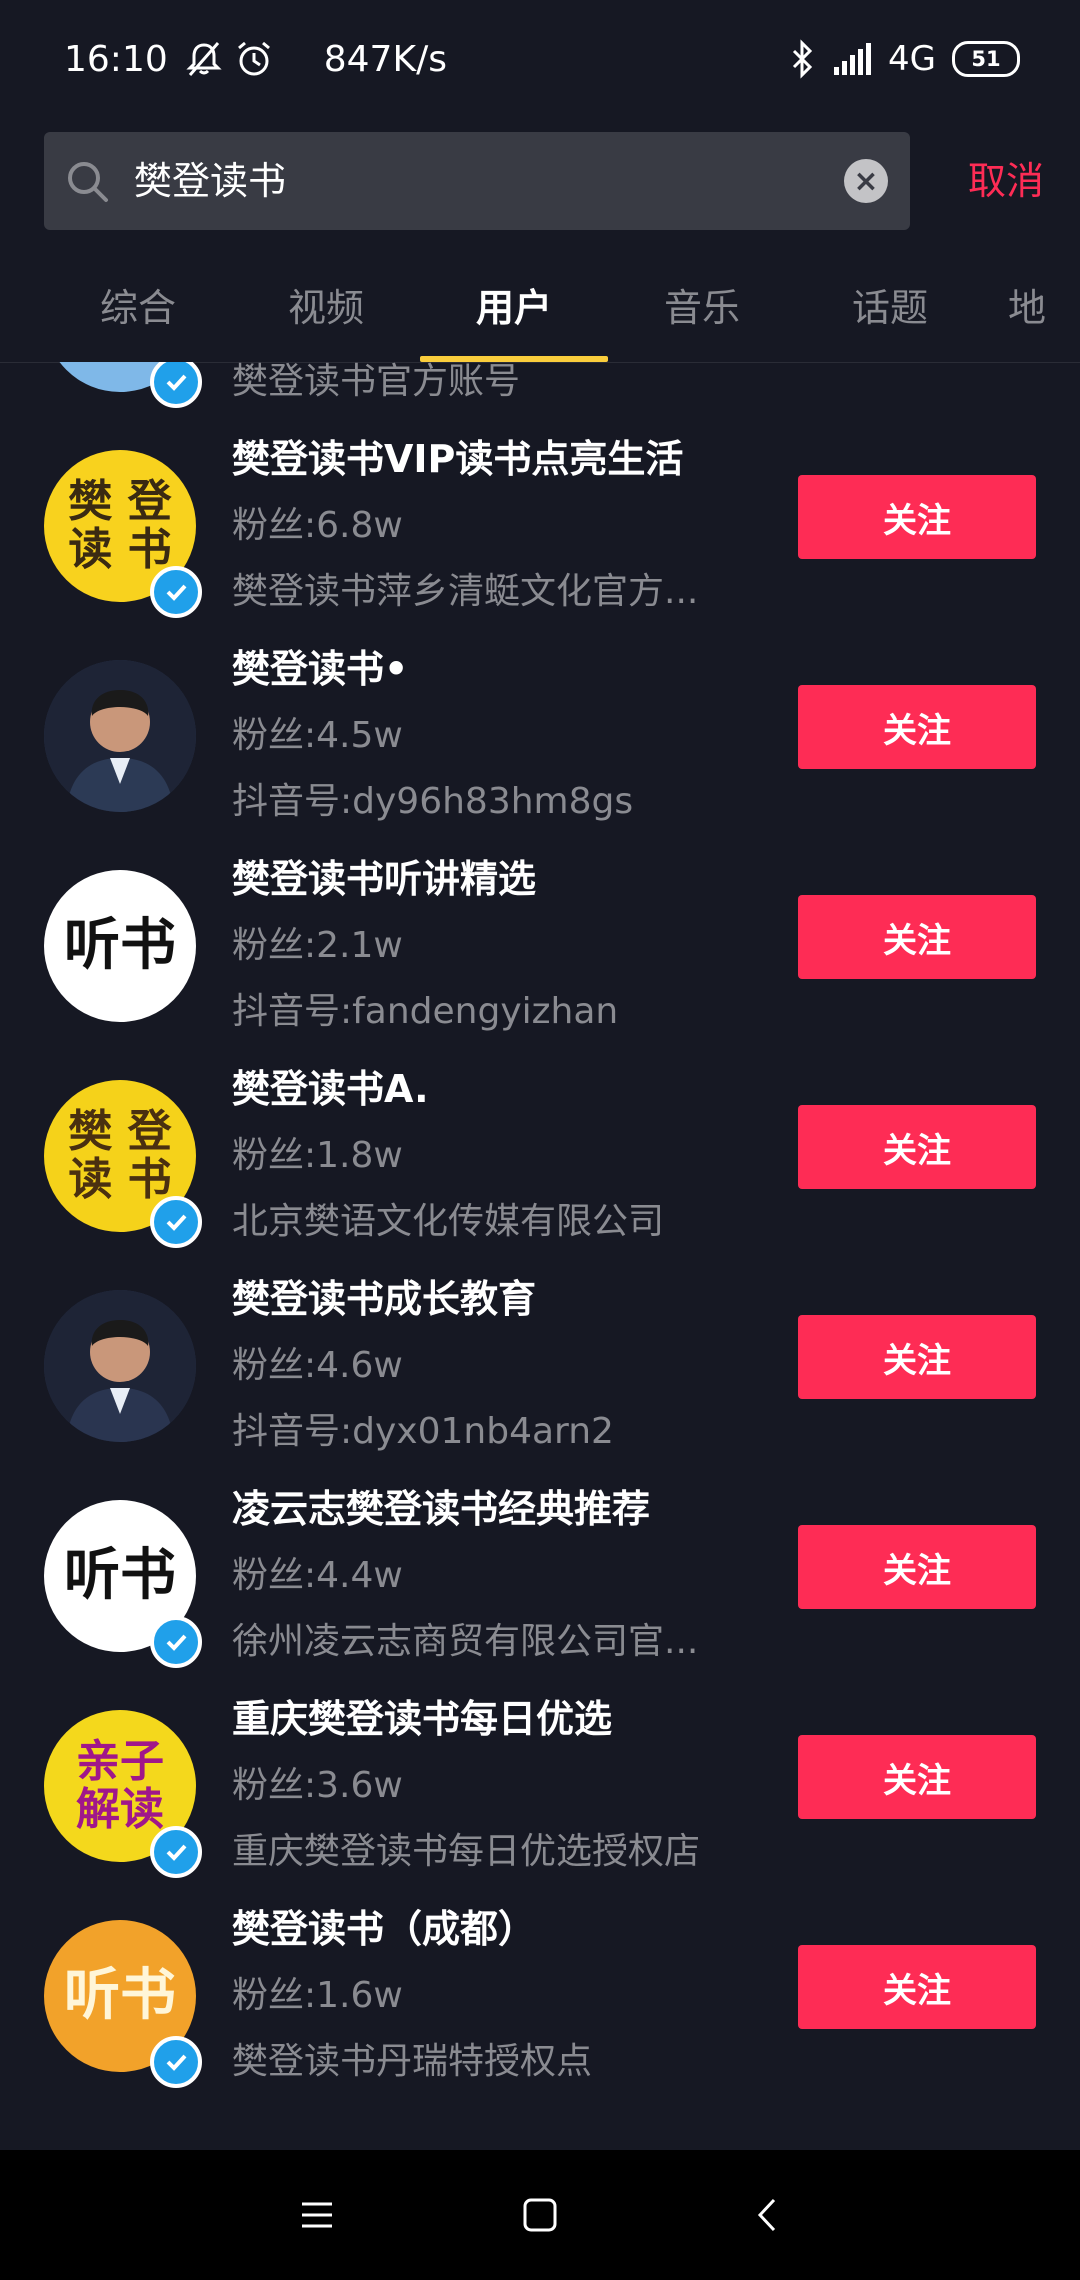  What do you see at coordinates (1006, 181) in the screenshot?
I see `cancel-button: 取消` at bounding box center [1006, 181].